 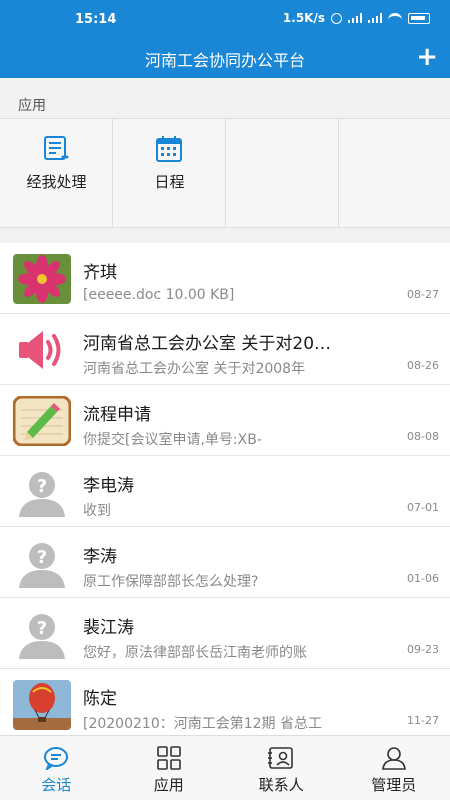 What do you see at coordinates (172, 440) in the screenshot?
I see `conversation-preview: 你提交[会议室申请,单号:XB-` at bounding box center [172, 440].